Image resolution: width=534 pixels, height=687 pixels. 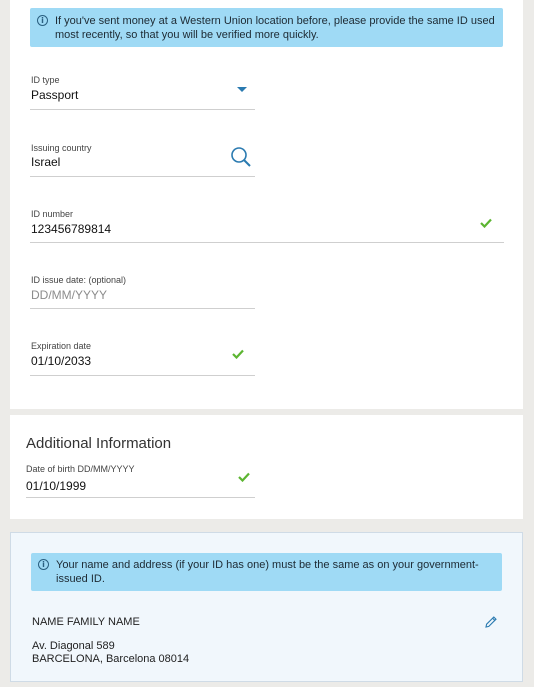 What do you see at coordinates (45, 80) in the screenshot?
I see `id-type-label: ID type` at bounding box center [45, 80].